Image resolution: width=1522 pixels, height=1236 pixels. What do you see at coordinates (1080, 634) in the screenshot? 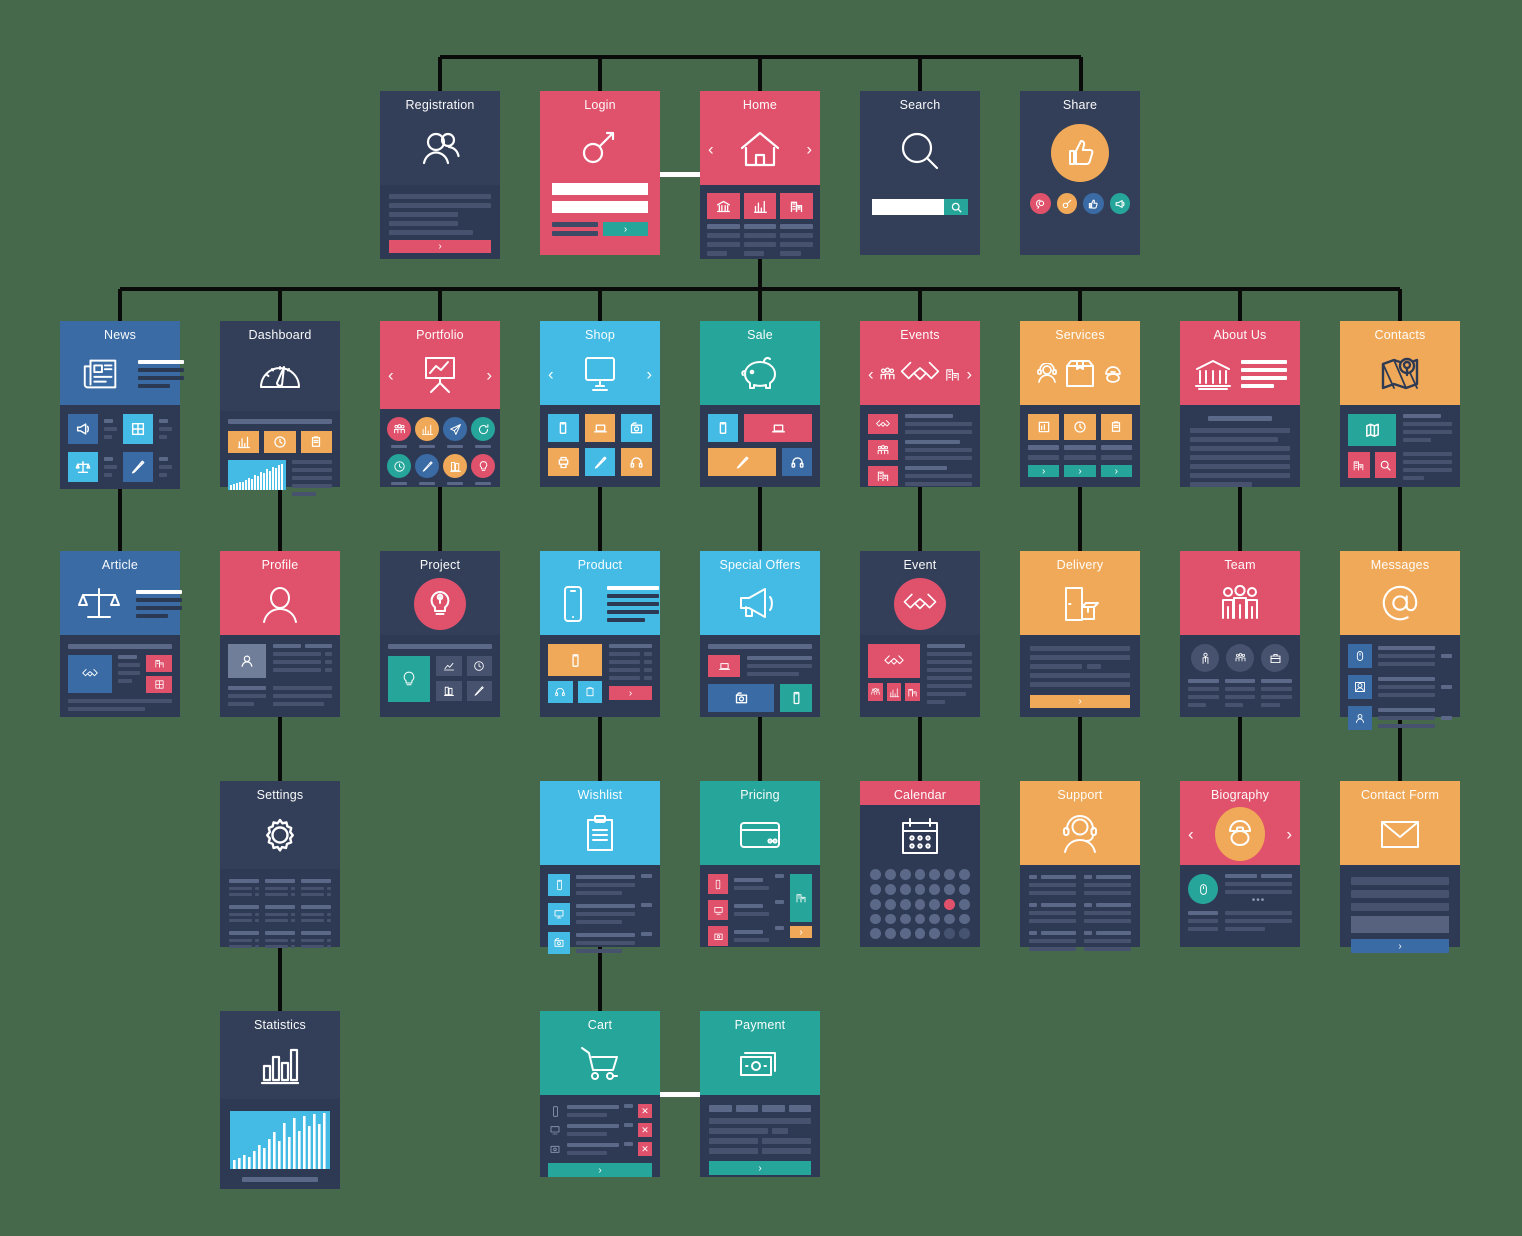
I see `card-delivery: Delivery ›` at bounding box center [1080, 634].